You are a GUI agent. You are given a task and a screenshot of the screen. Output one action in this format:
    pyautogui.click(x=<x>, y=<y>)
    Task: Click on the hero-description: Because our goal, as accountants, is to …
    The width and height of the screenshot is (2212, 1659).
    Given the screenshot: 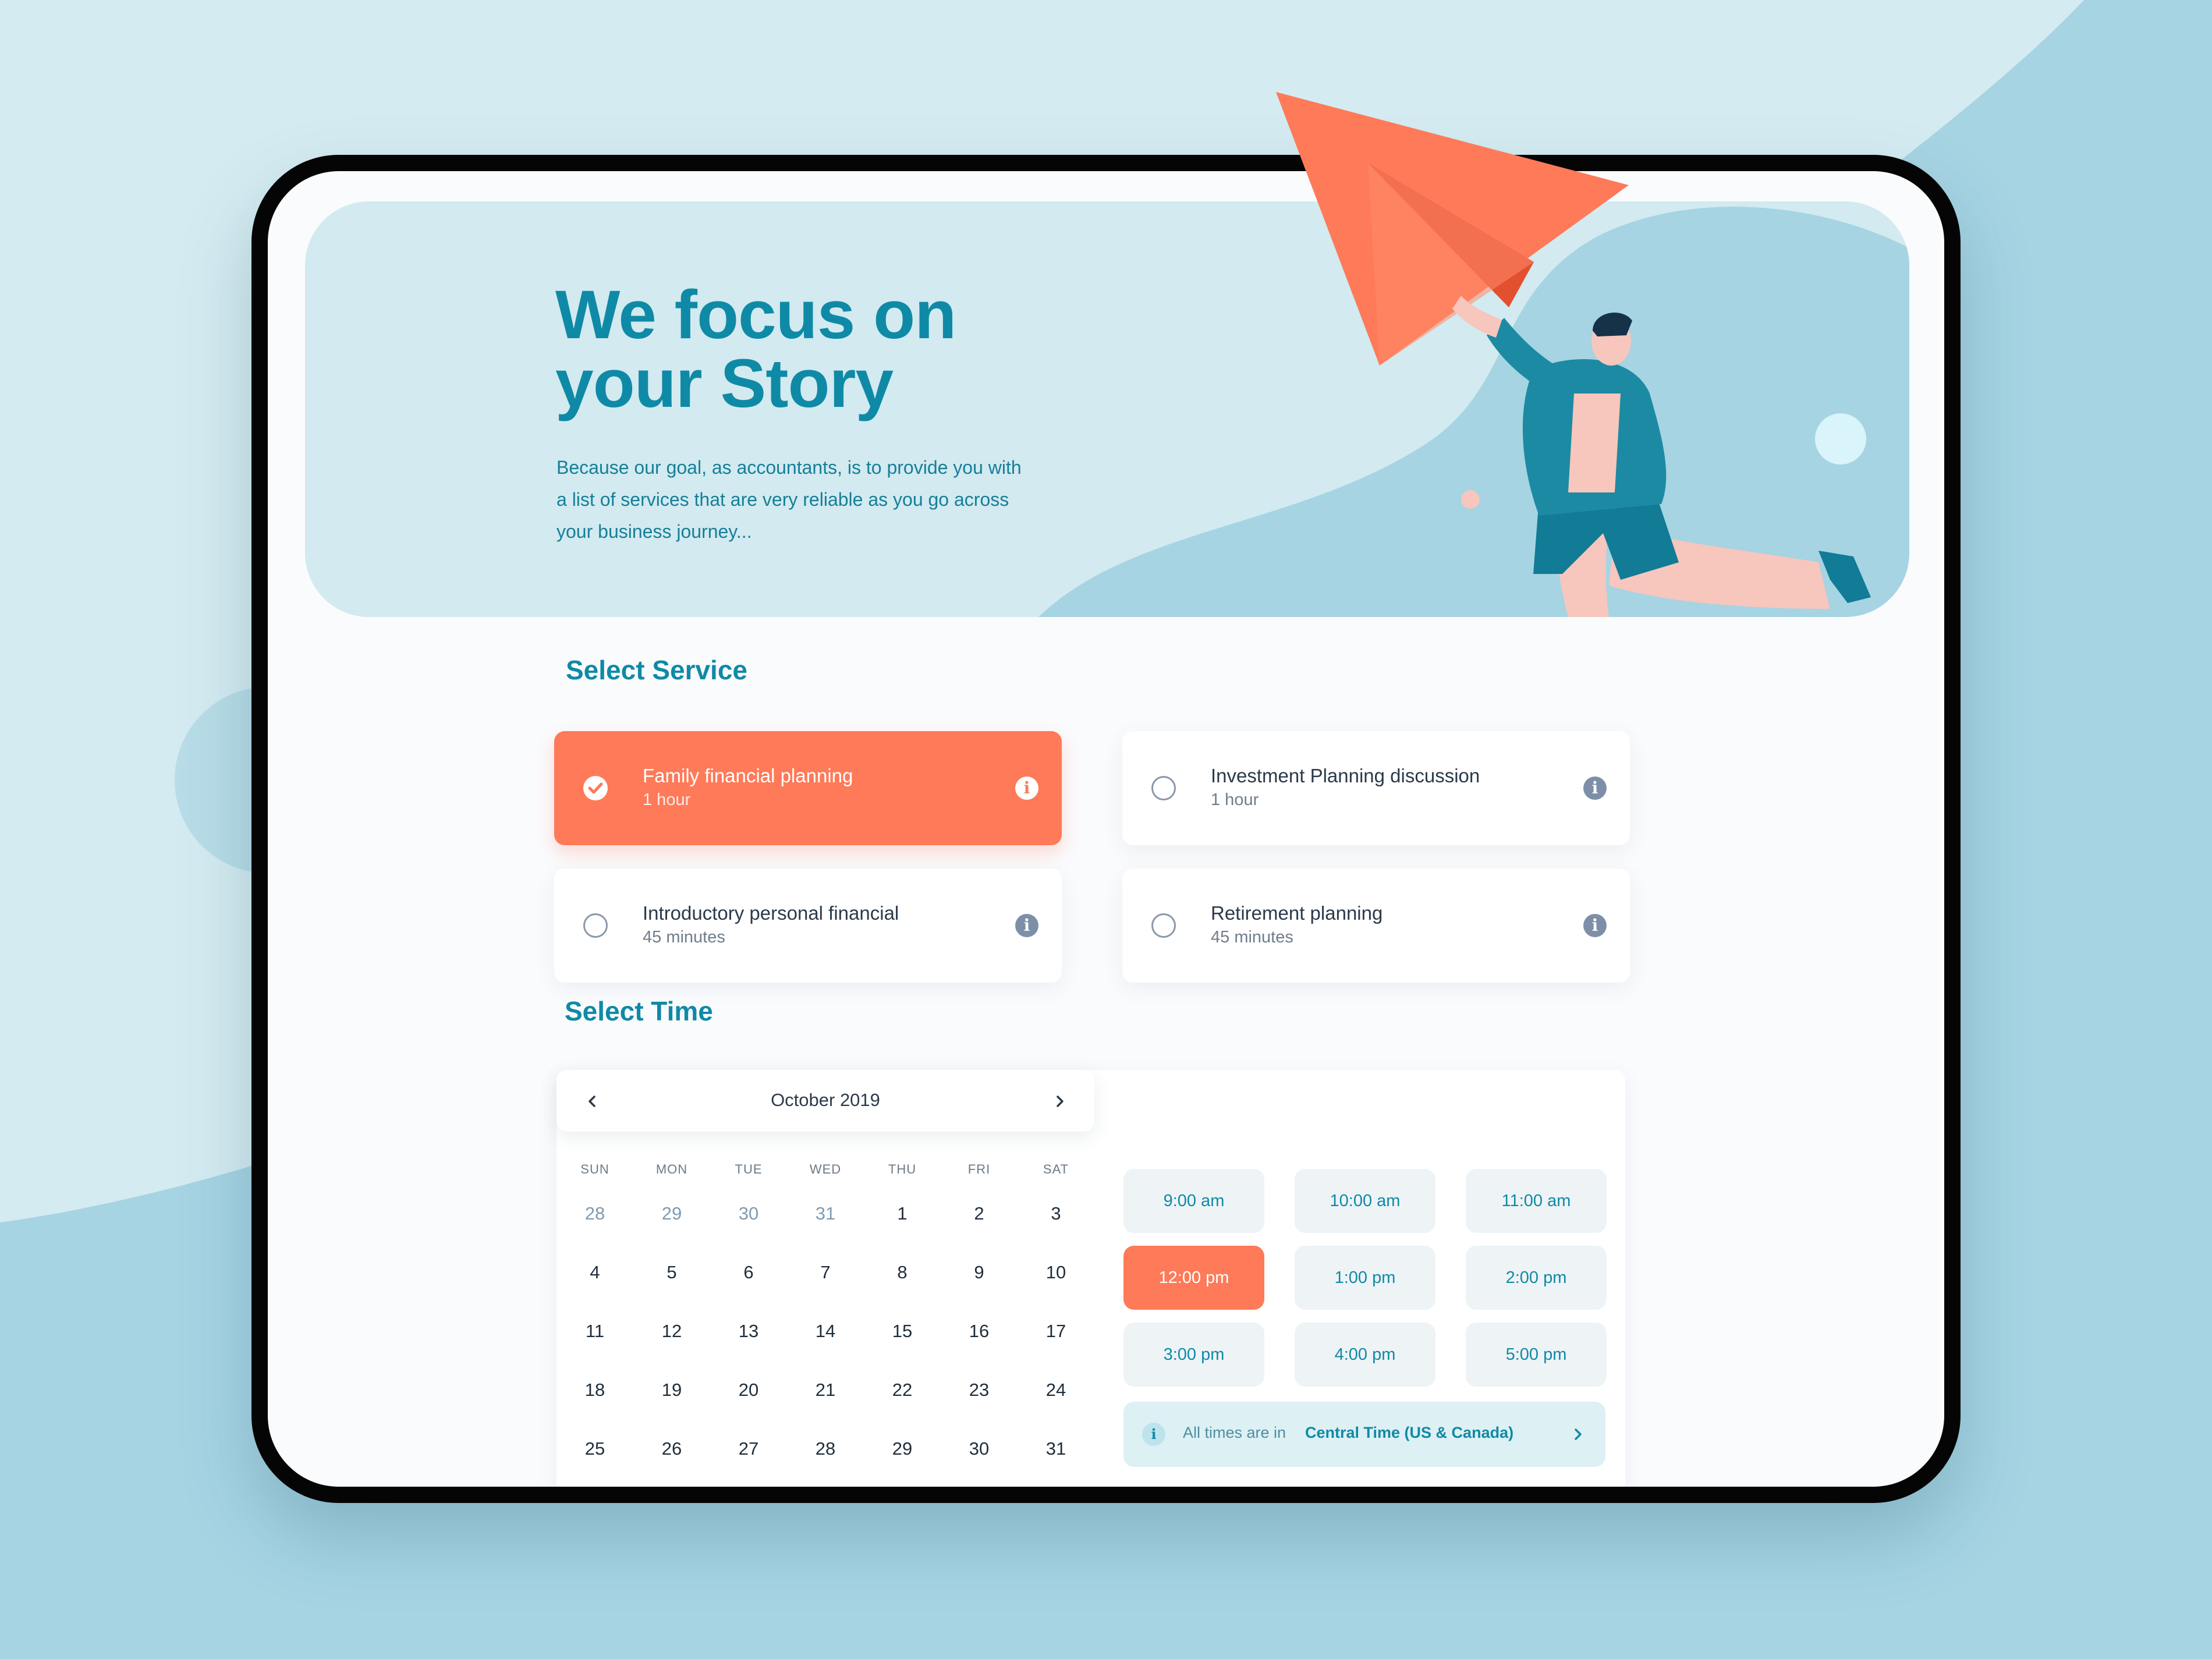 What is the action you would take?
    pyautogui.click(x=789, y=499)
    